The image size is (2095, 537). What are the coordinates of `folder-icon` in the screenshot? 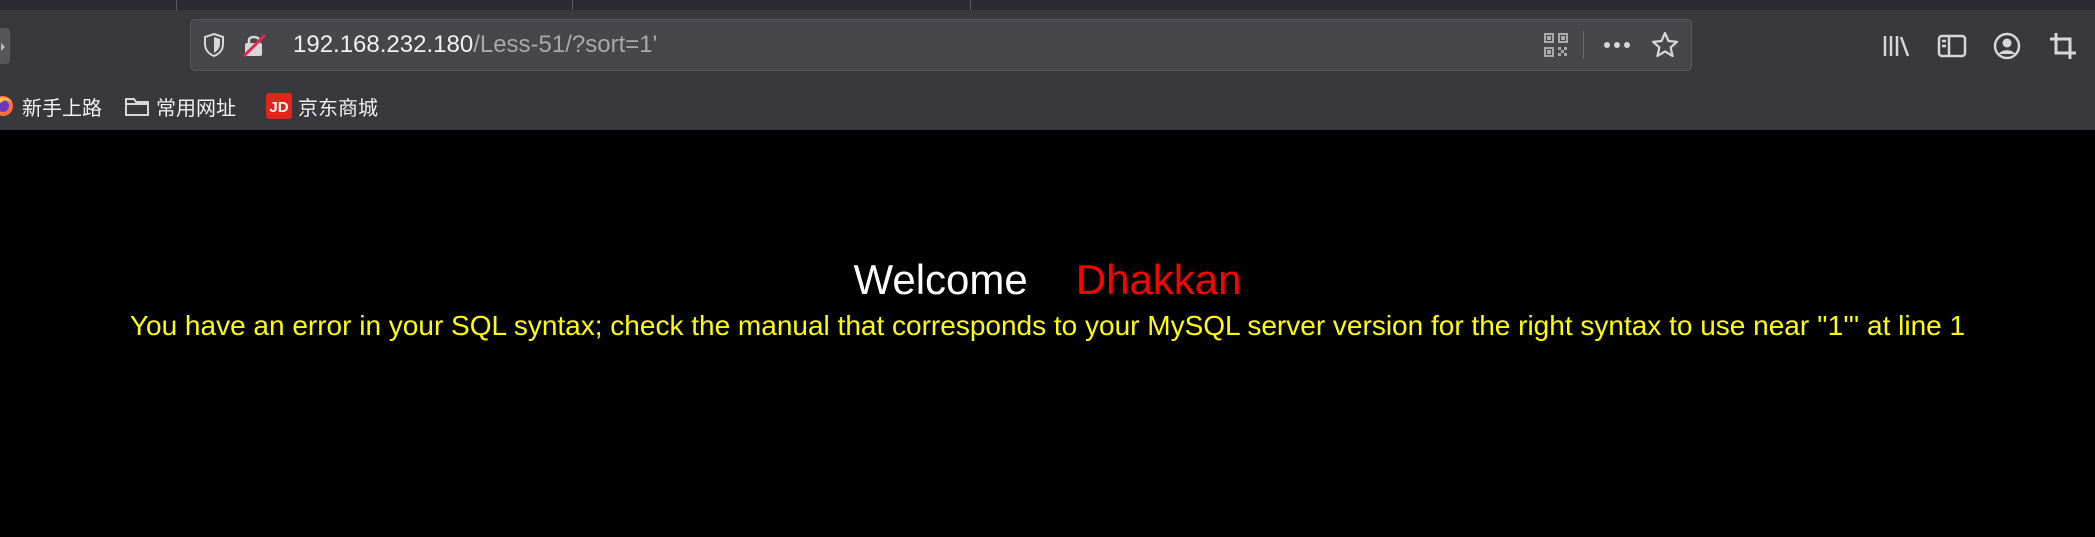 It's located at (137, 106).